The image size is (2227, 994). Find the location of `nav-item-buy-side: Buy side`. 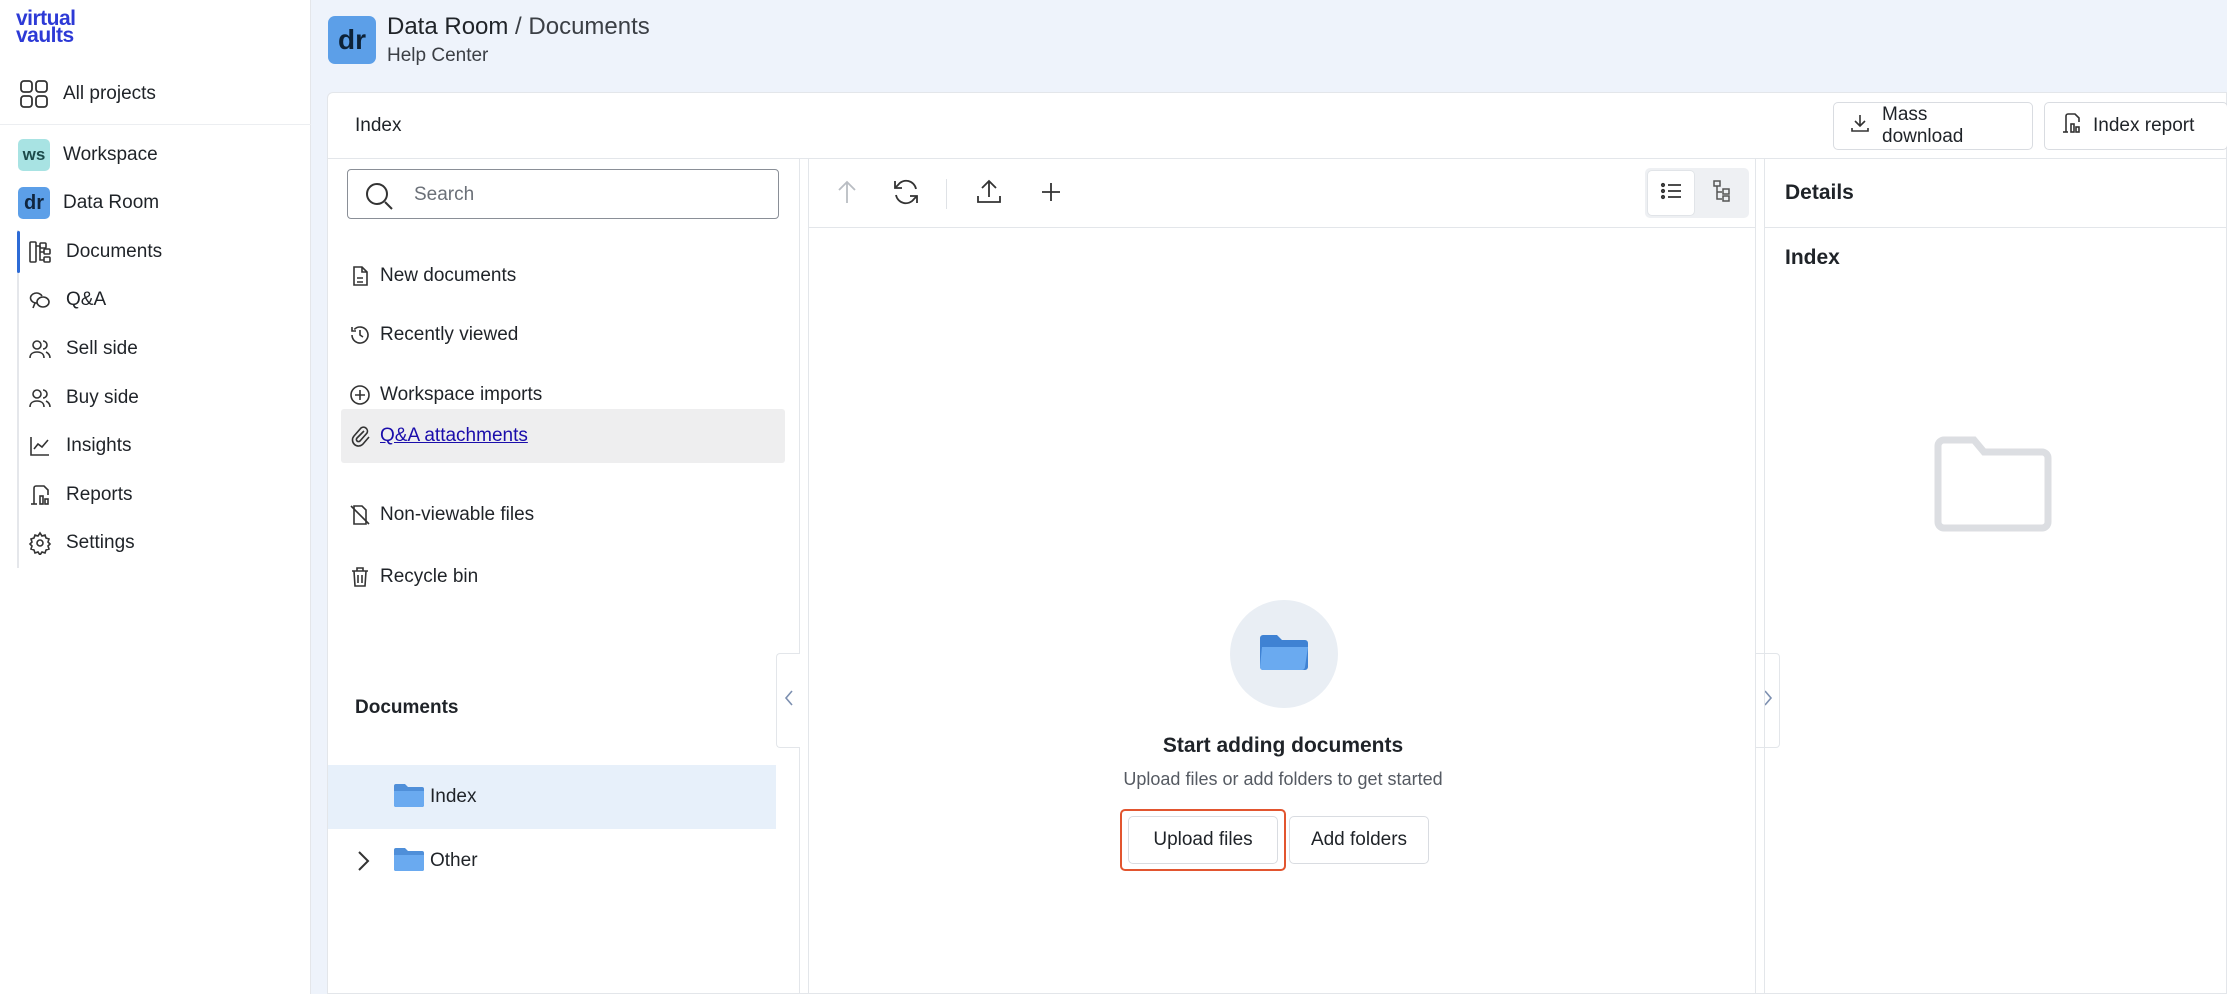

nav-item-buy-side: Buy side is located at coordinates (155, 398).